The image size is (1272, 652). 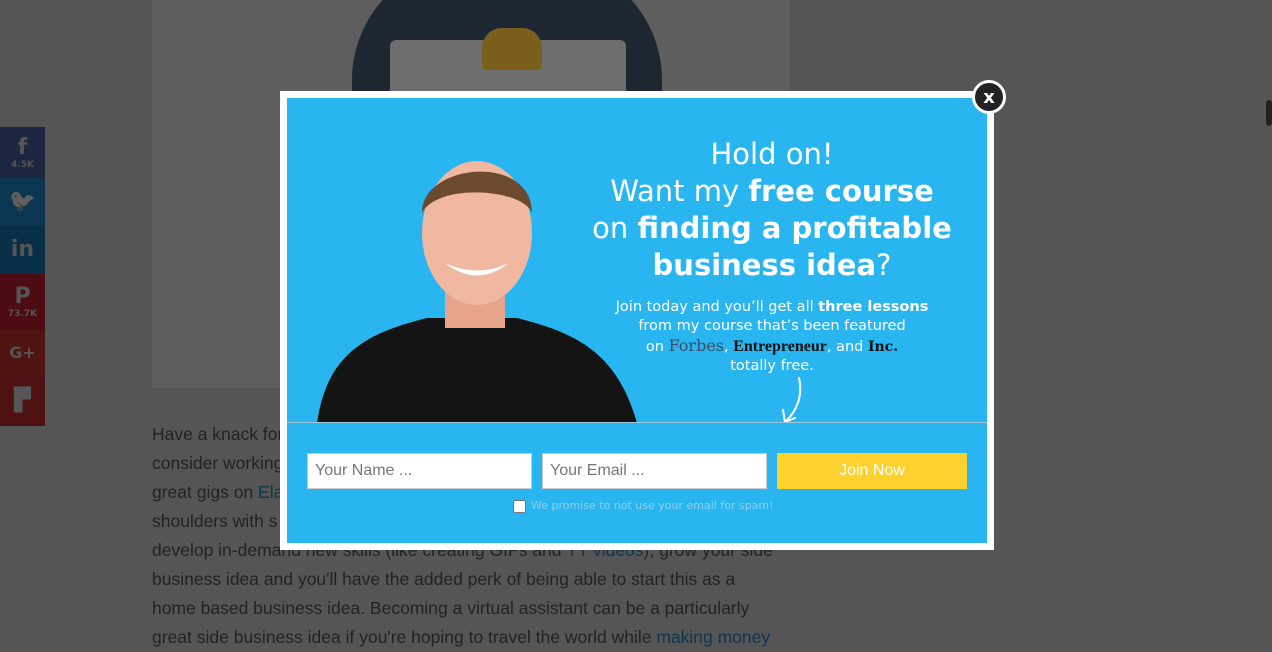 I want to click on divider, so click(x=637, y=422).